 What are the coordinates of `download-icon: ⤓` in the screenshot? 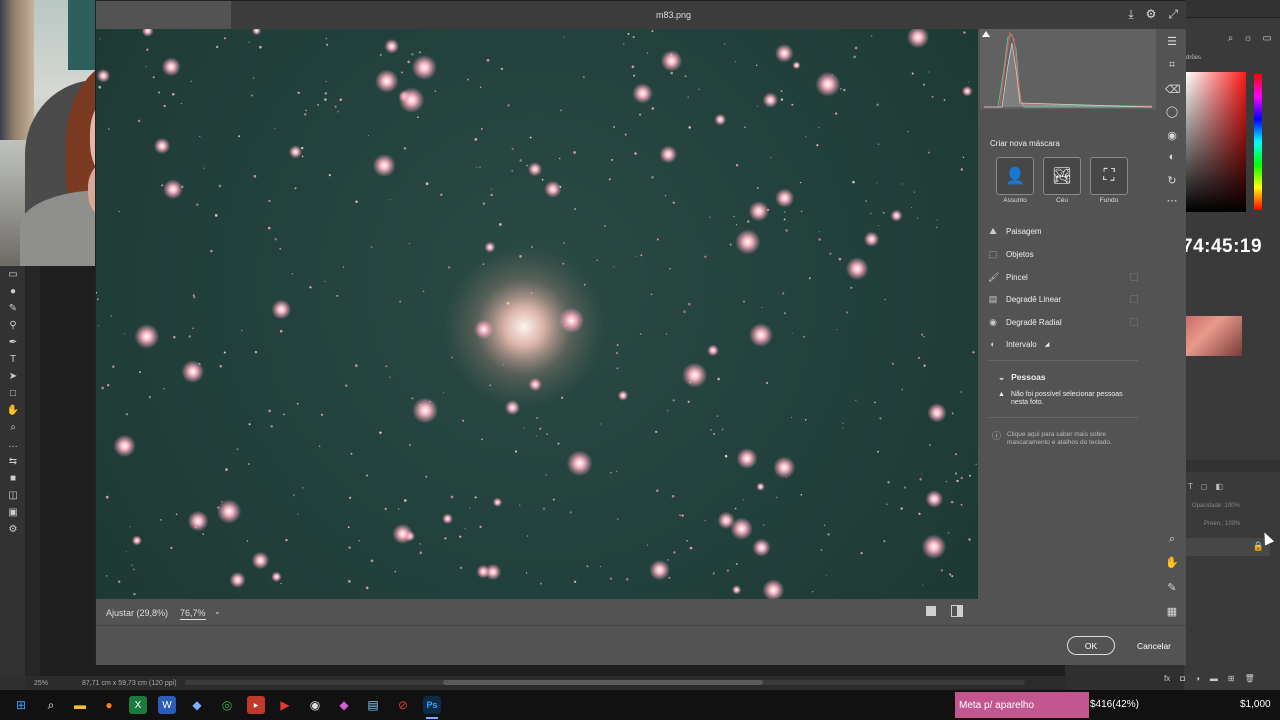 It's located at (1130, 14).